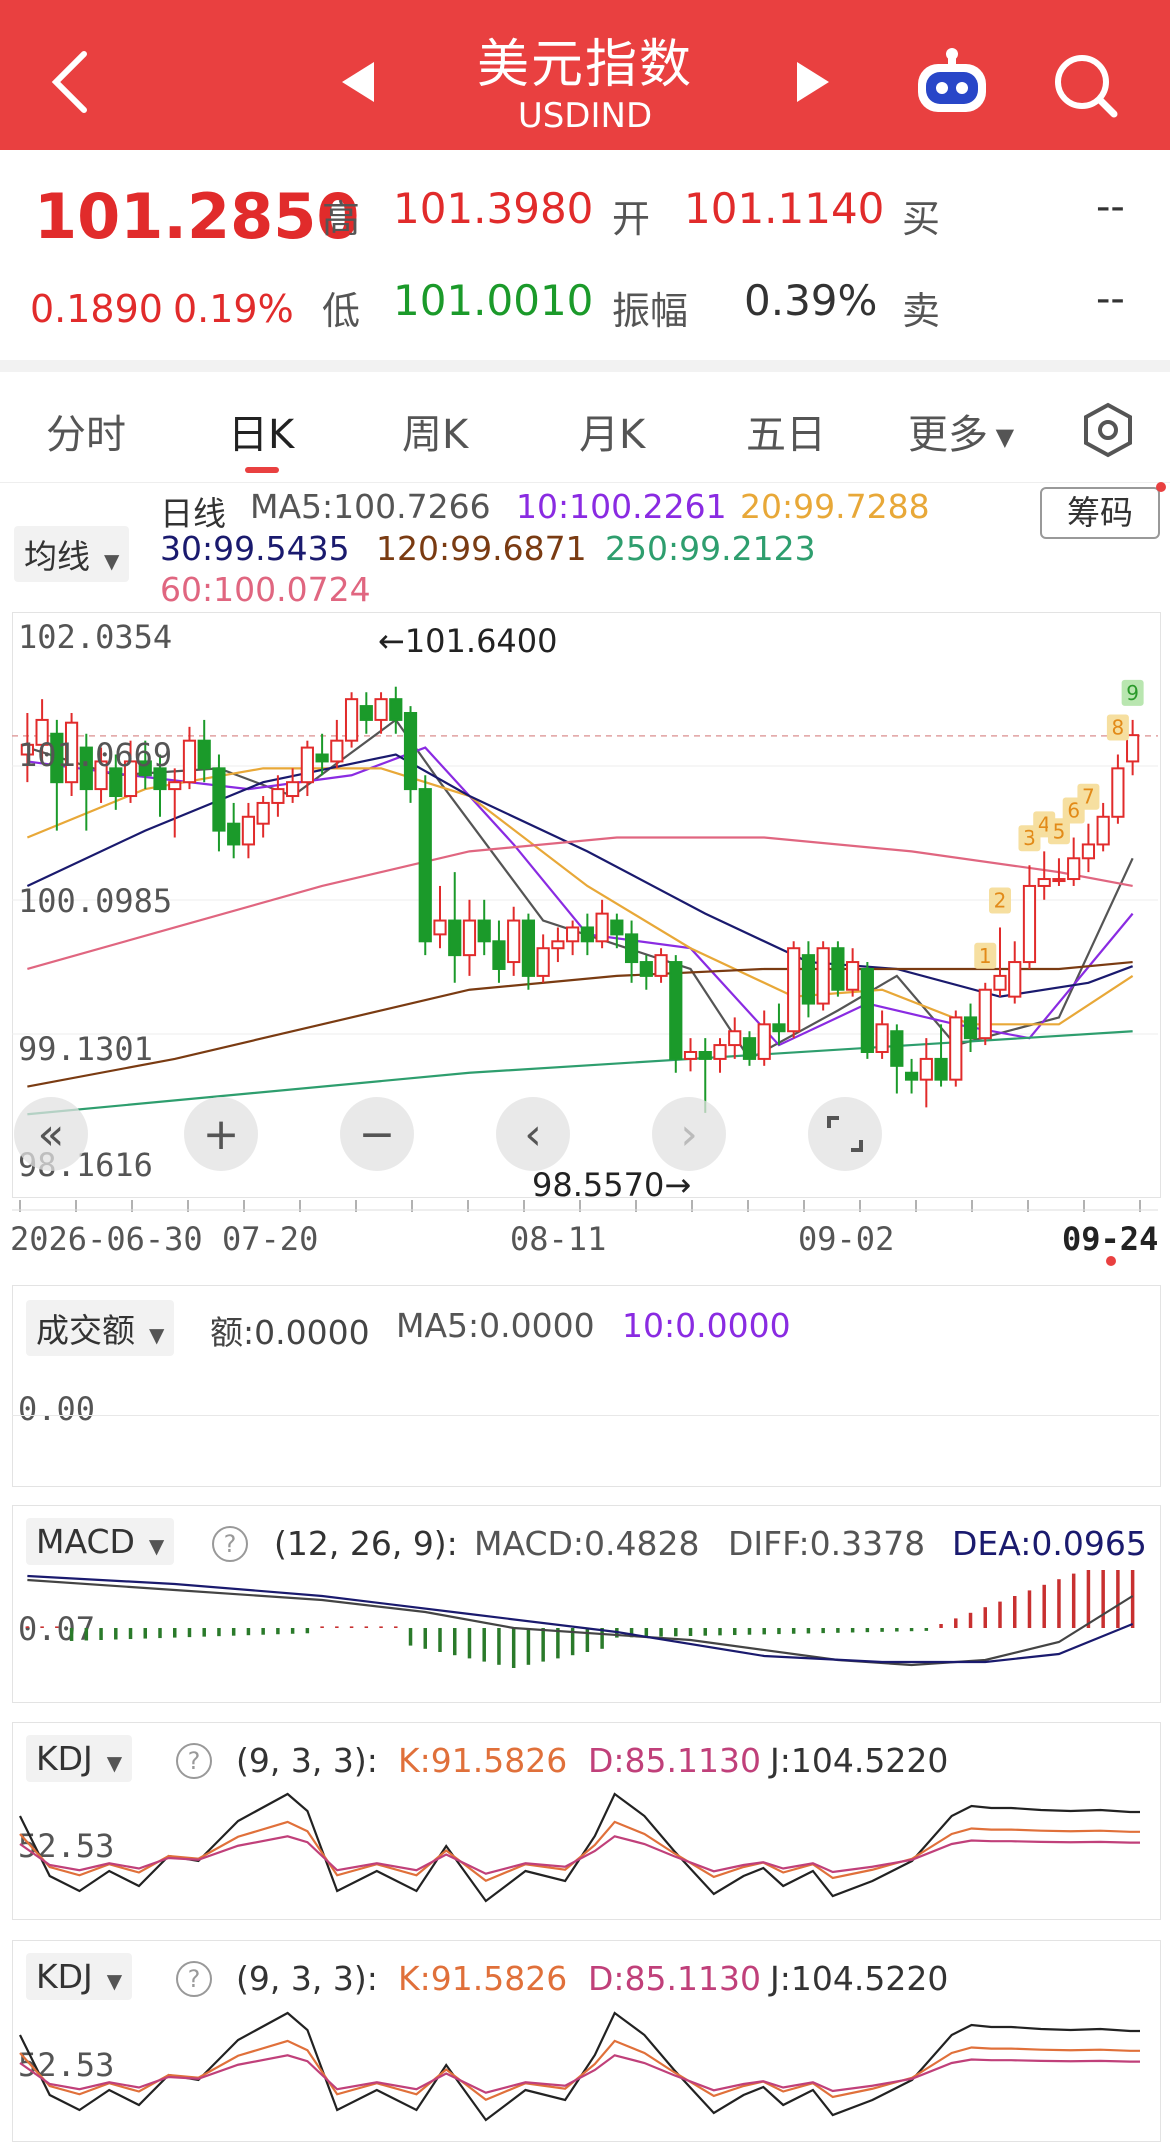 This screenshot has height=2155, width=1170. I want to click on dea-value: DEA:0.0965, so click(1049, 1543).